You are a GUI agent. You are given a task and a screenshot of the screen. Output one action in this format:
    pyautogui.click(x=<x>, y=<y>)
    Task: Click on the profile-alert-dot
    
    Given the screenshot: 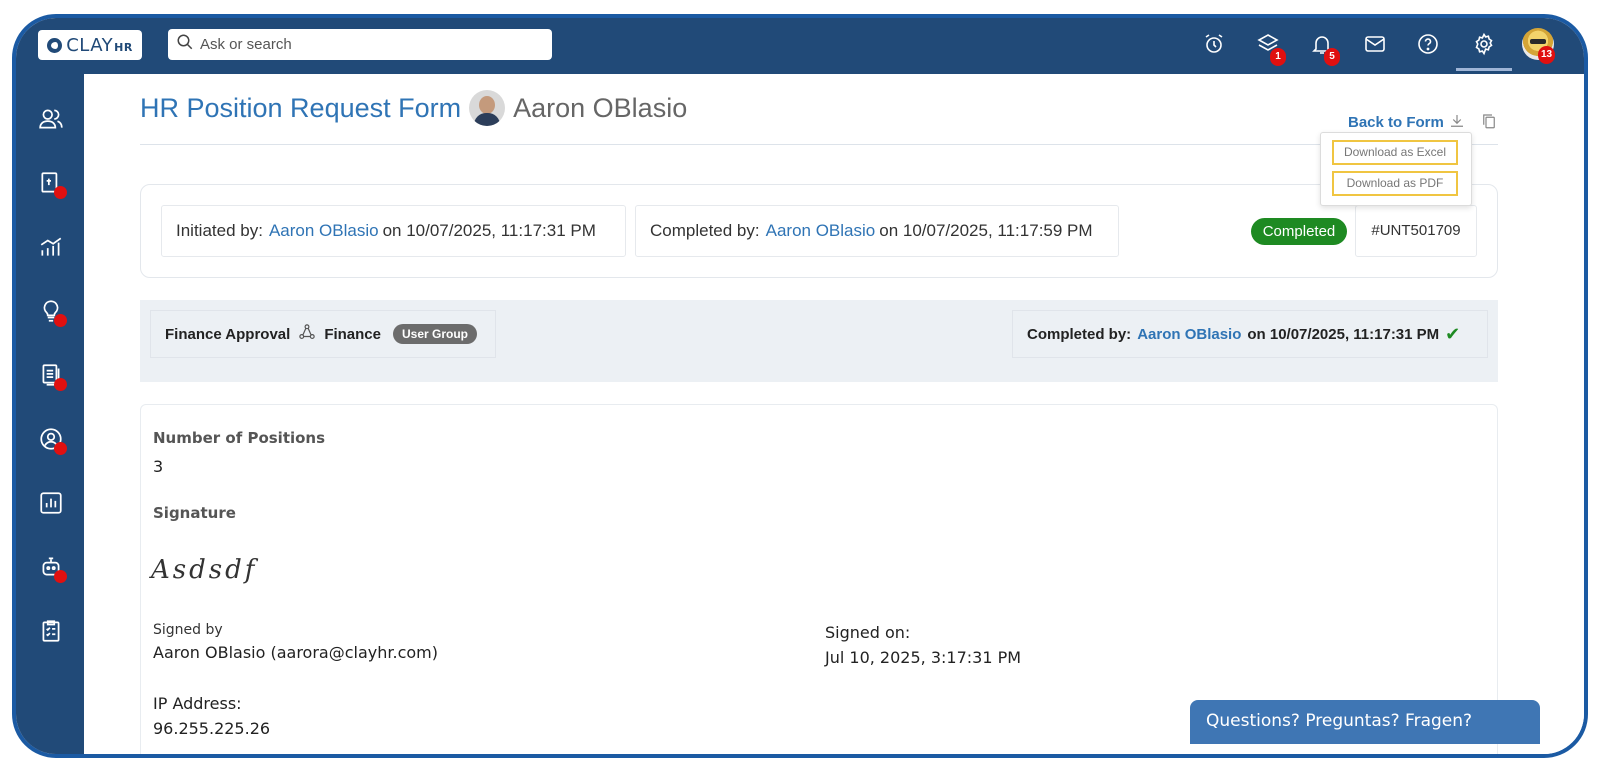 What is the action you would take?
    pyautogui.click(x=60, y=448)
    